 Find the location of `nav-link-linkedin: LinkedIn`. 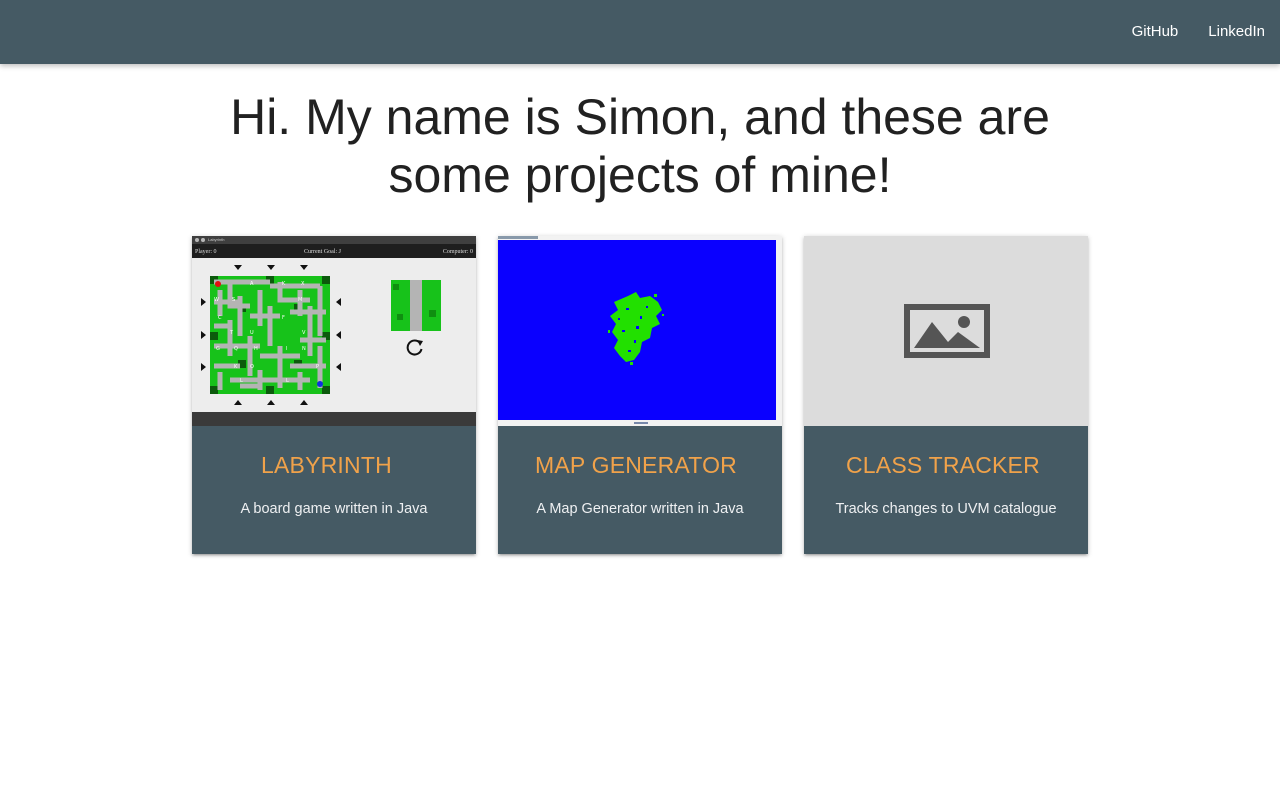

nav-link-linkedin: LinkedIn is located at coordinates (1236, 32).